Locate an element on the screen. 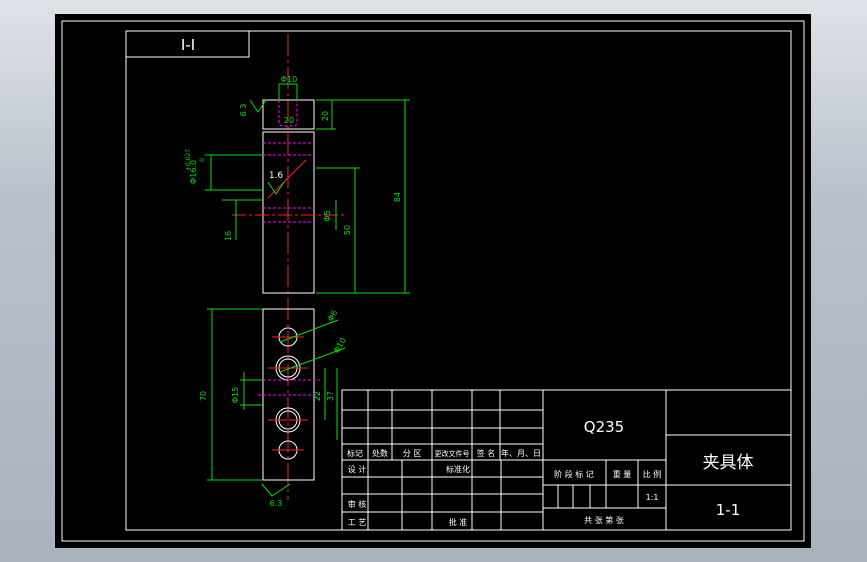 This screenshot has width=867, height=562. process-label: 工 艺 is located at coordinates (357, 522).